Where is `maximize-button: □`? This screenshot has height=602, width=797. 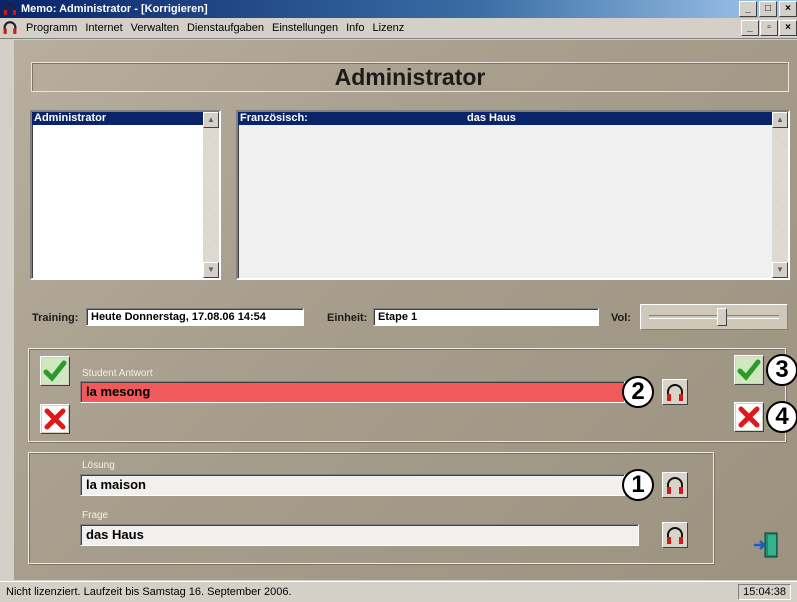
maximize-button: □ is located at coordinates (768, 9).